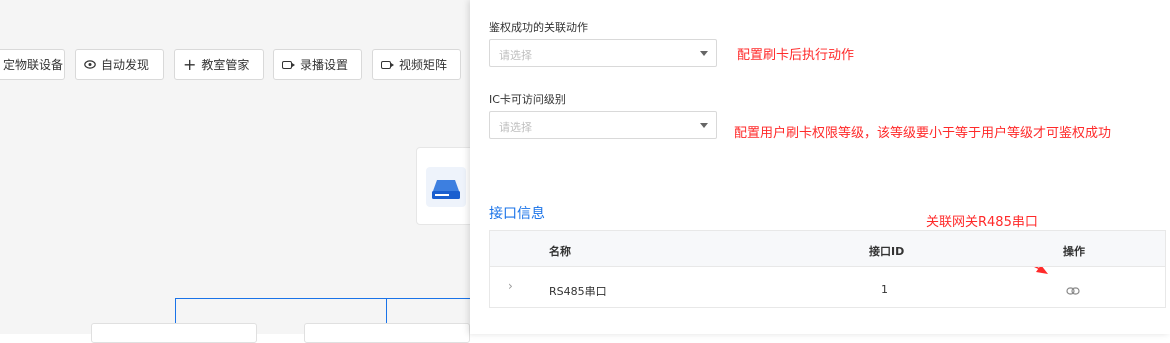 This screenshot has width=1170, height=343. Describe the element at coordinates (423, 65) in the screenshot. I see `toolbar-button-label: 视频矩阵` at that location.